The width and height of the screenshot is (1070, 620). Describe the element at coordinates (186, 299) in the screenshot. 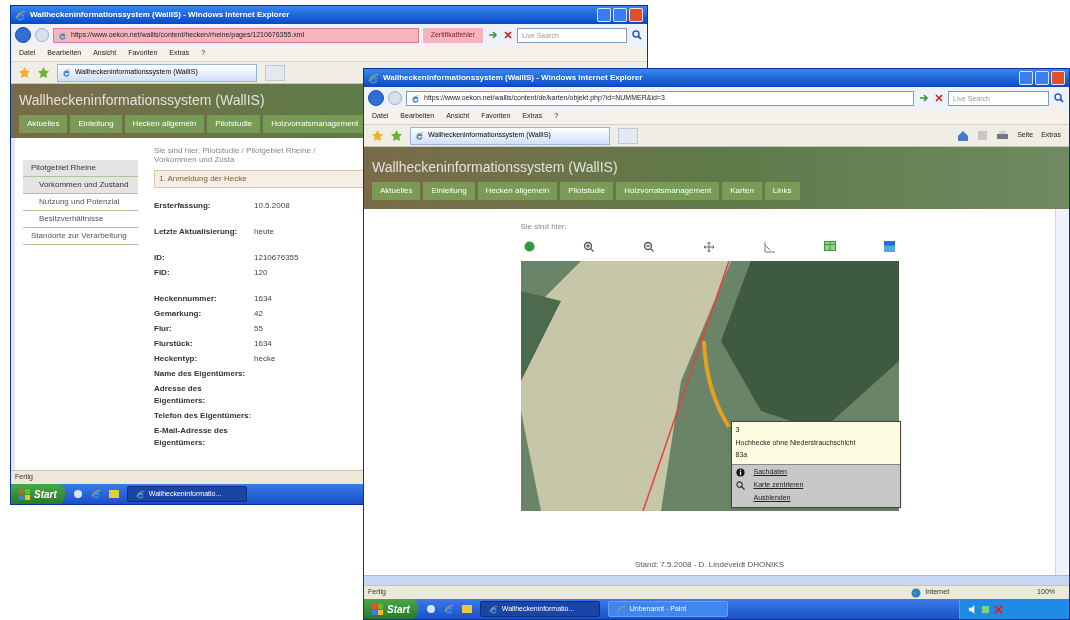

I see `field-label: Heckennummer:` at that location.